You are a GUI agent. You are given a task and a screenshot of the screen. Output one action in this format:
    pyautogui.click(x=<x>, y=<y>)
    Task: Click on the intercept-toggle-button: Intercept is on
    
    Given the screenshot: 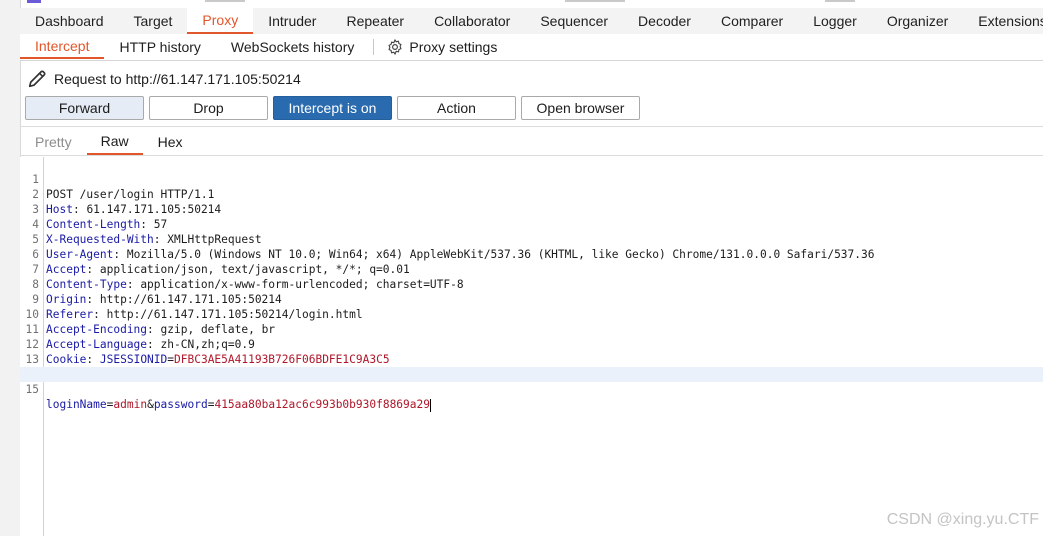 What is the action you would take?
    pyautogui.click(x=332, y=108)
    